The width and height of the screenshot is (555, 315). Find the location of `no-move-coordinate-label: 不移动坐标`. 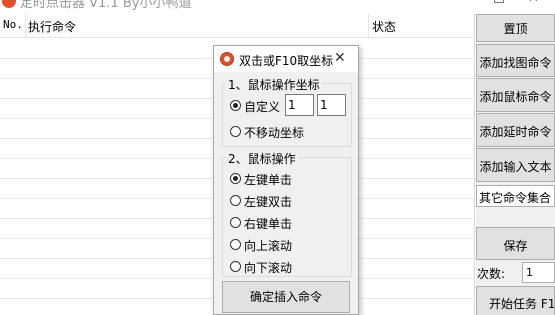

no-move-coordinate-label: 不移动坐标 is located at coordinates (274, 132).